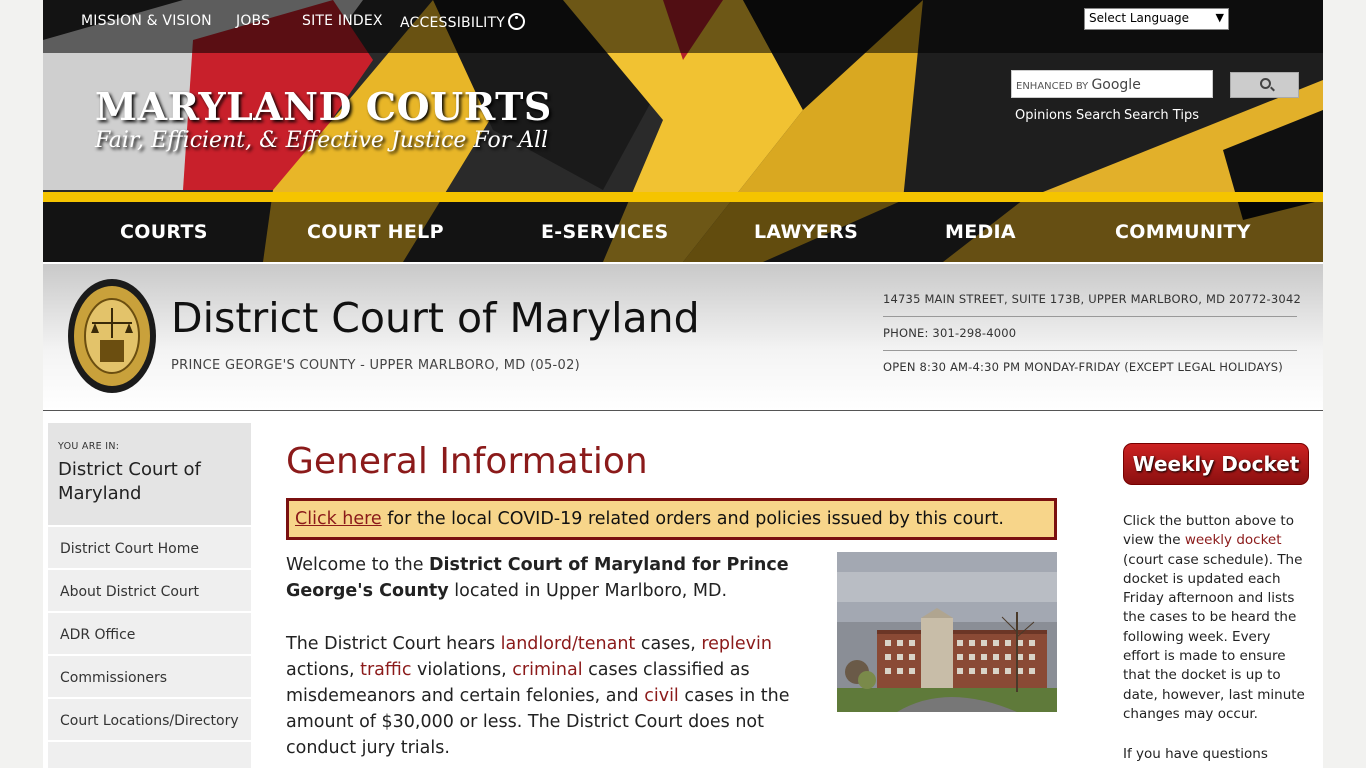 The width and height of the screenshot is (1366, 768). What do you see at coordinates (568, 644) in the screenshot?
I see `landlord-tenant-link: landlord/tenant` at bounding box center [568, 644].